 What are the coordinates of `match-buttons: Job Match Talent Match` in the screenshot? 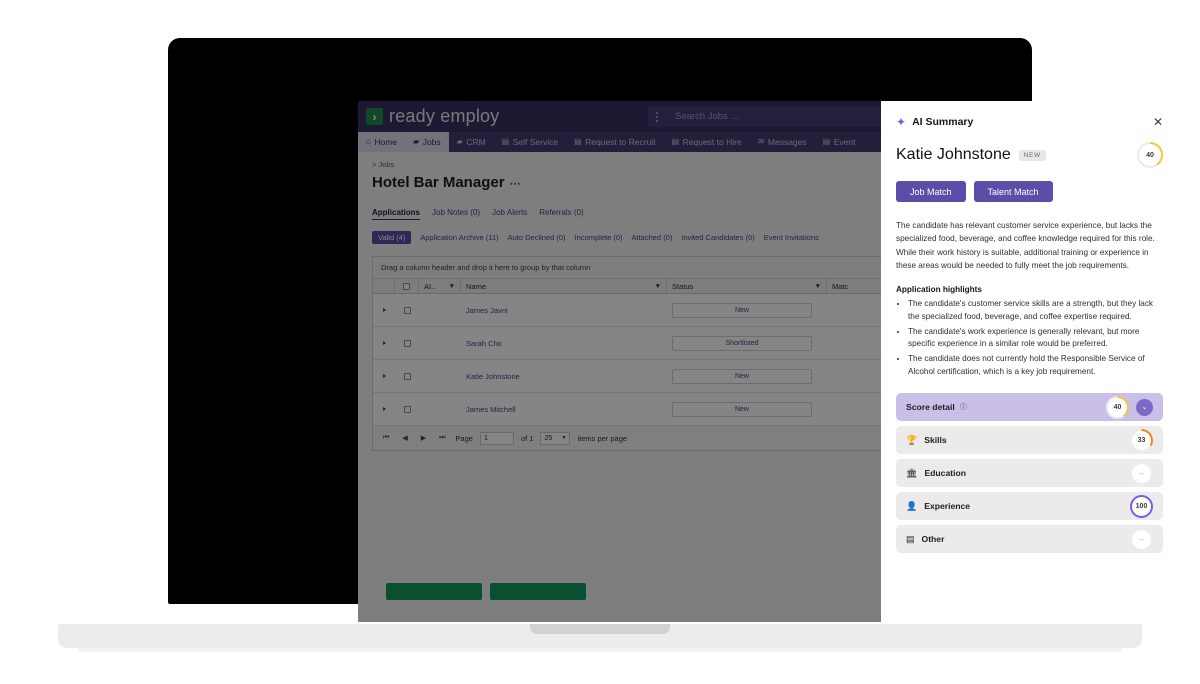 It's located at (1029, 191).